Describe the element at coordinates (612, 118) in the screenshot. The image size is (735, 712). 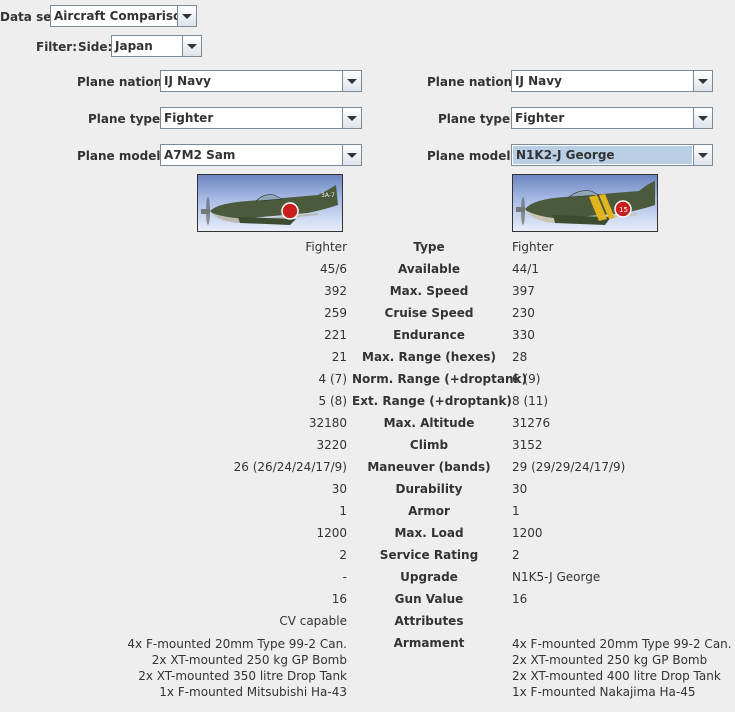
I see `right-type-select: Fighter` at that location.